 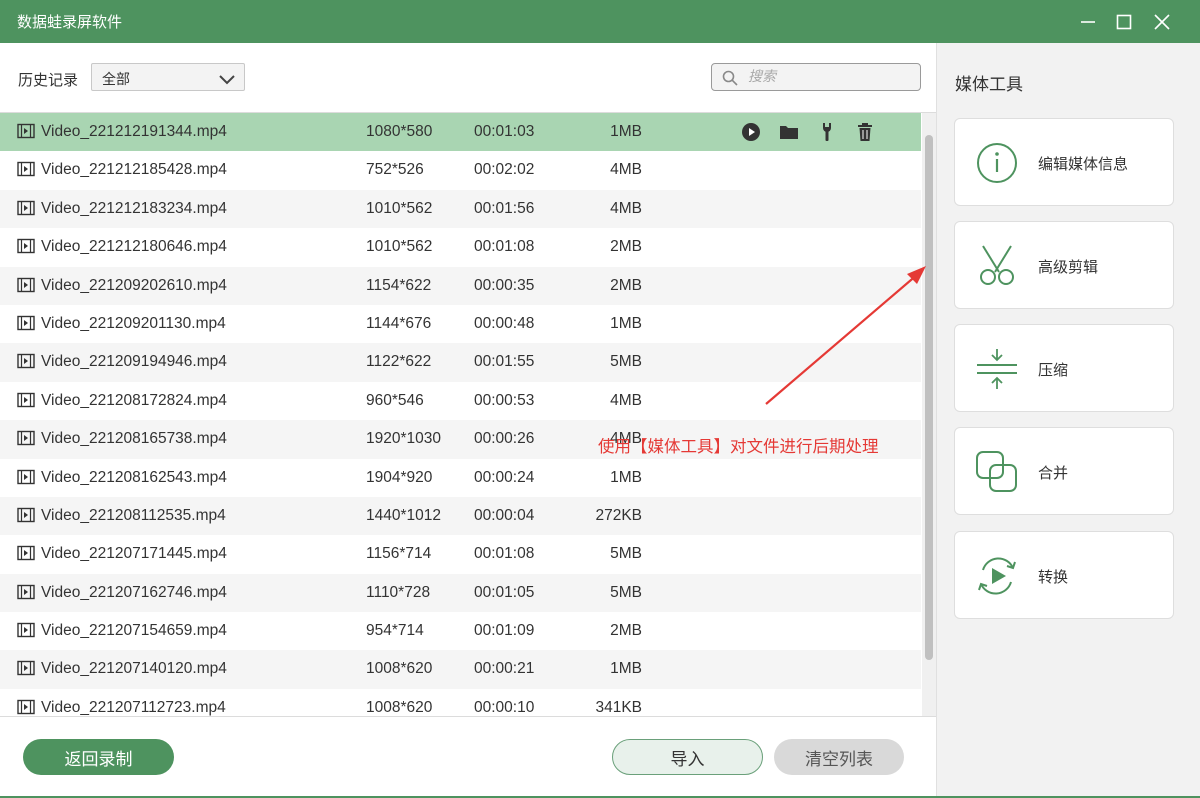 What do you see at coordinates (1053, 473) in the screenshot?
I see `tool-label: 合并` at bounding box center [1053, 473].